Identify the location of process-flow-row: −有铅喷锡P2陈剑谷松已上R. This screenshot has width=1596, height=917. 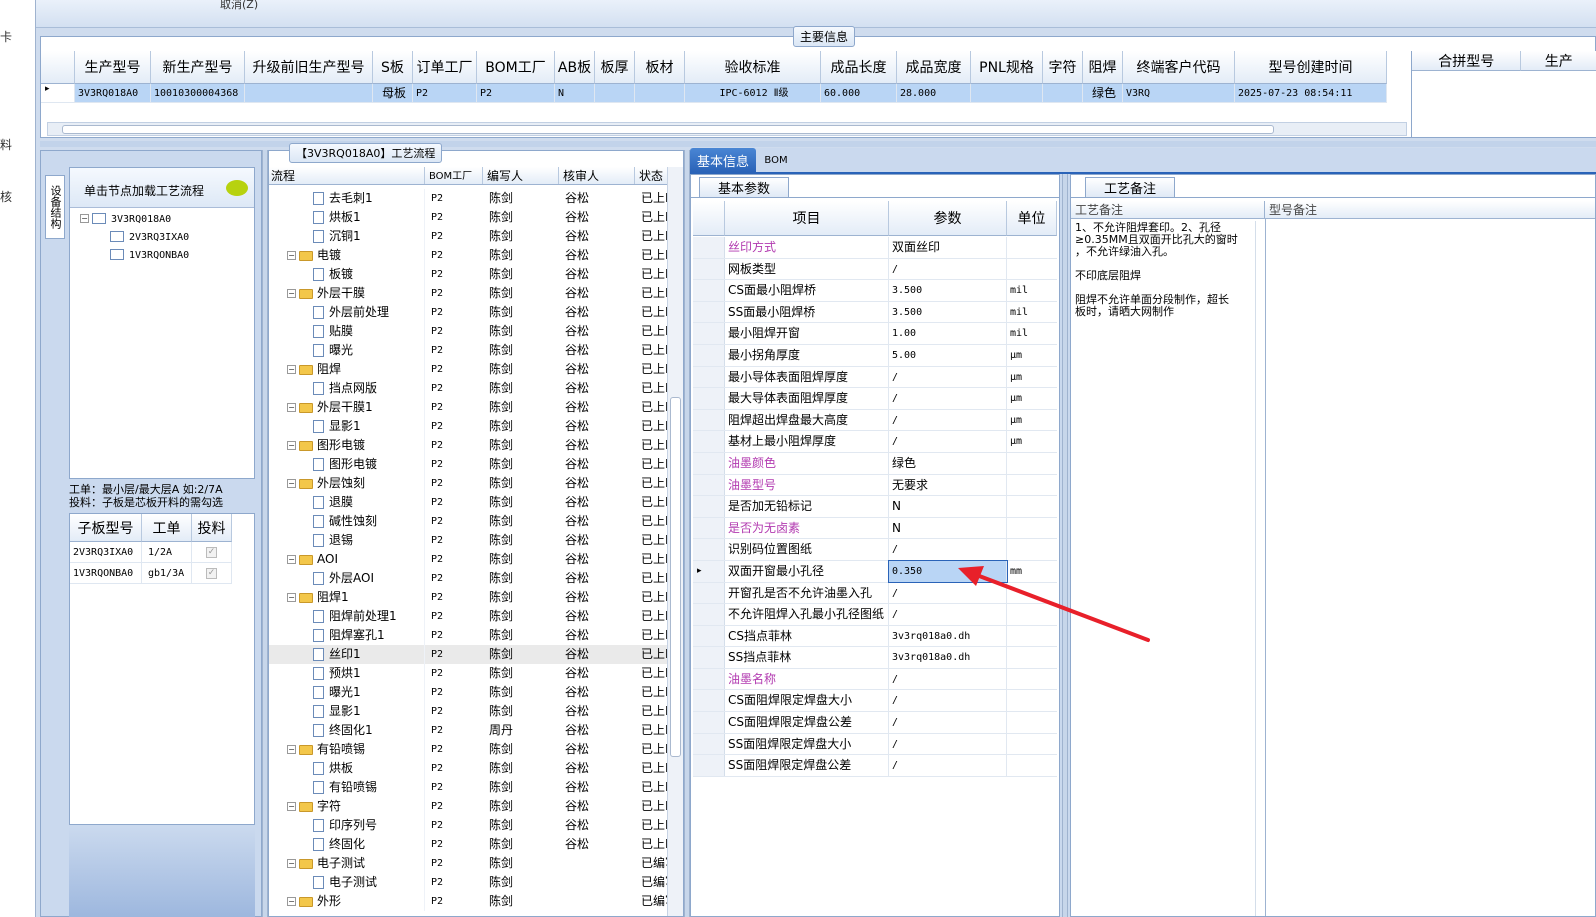
(468, 749).